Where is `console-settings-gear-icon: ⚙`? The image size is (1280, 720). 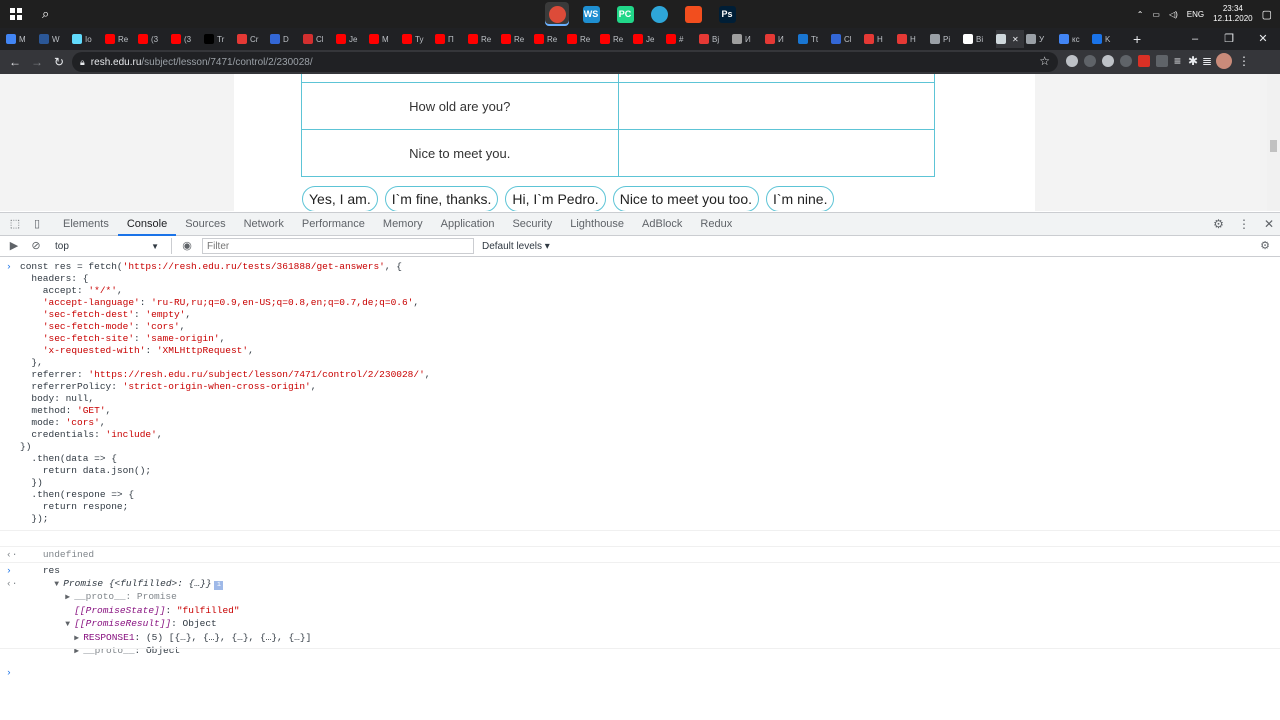
console-settings-gear-icon: ⚙ is located at coordinates (1265, 246).